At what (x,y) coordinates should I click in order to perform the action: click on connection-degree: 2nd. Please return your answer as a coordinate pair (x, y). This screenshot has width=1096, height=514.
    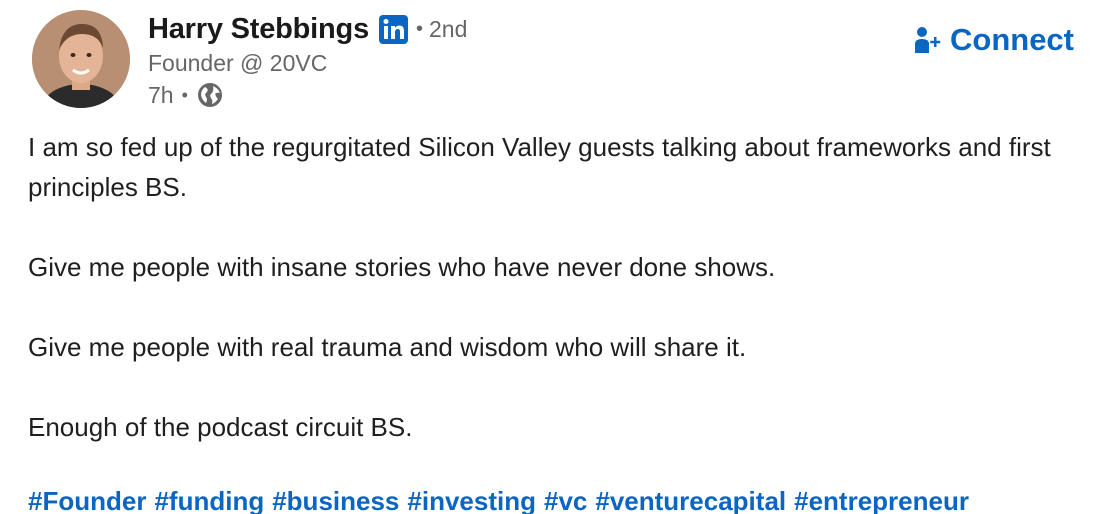
    Looking at the image, I should click on (448, 28).